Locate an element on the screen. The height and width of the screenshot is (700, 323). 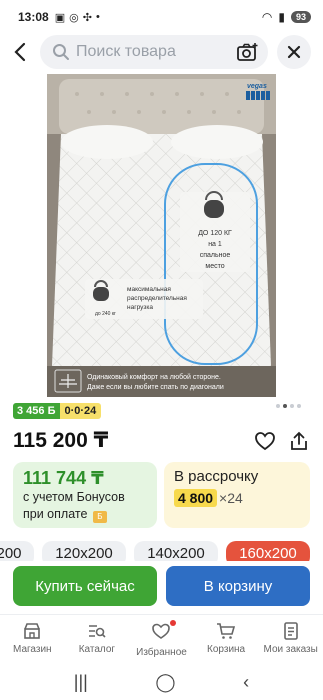
purchase-actions: Купить сейчас В корзину is located at coordinates (161, 586).